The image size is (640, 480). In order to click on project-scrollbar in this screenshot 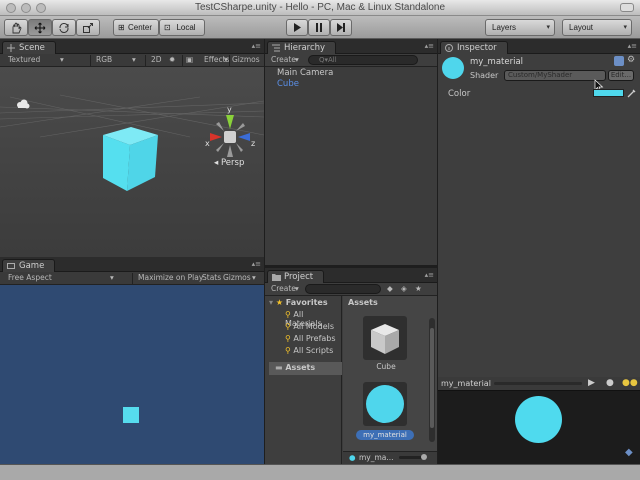, I will do `click(432, 380)`.